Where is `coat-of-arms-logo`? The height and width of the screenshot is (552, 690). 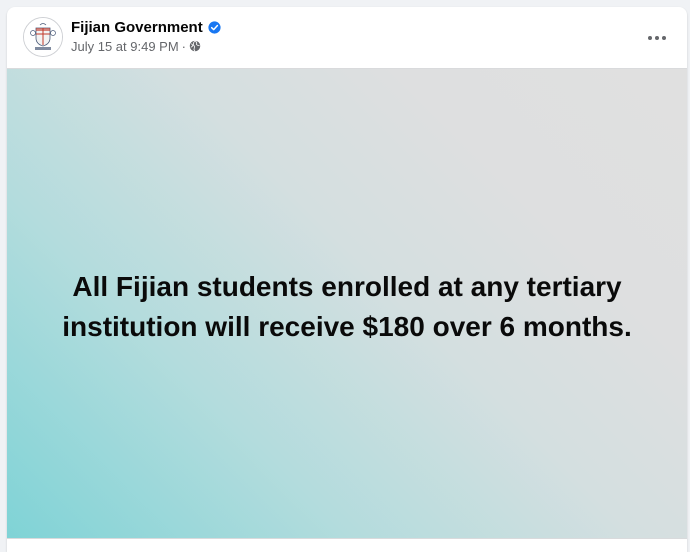 coat-of-arms-logo is located at coordinates (43, 37).